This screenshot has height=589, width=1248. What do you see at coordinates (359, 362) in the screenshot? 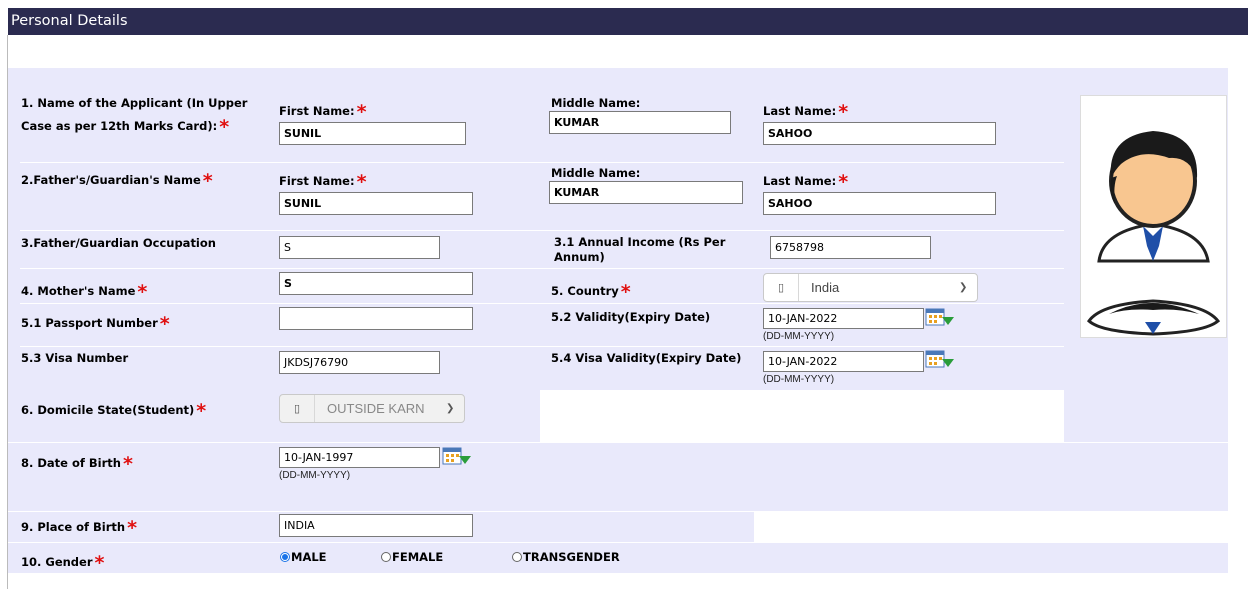
I see `visa-number-input: JKDSJ76790` at bounding box center [359, 362].